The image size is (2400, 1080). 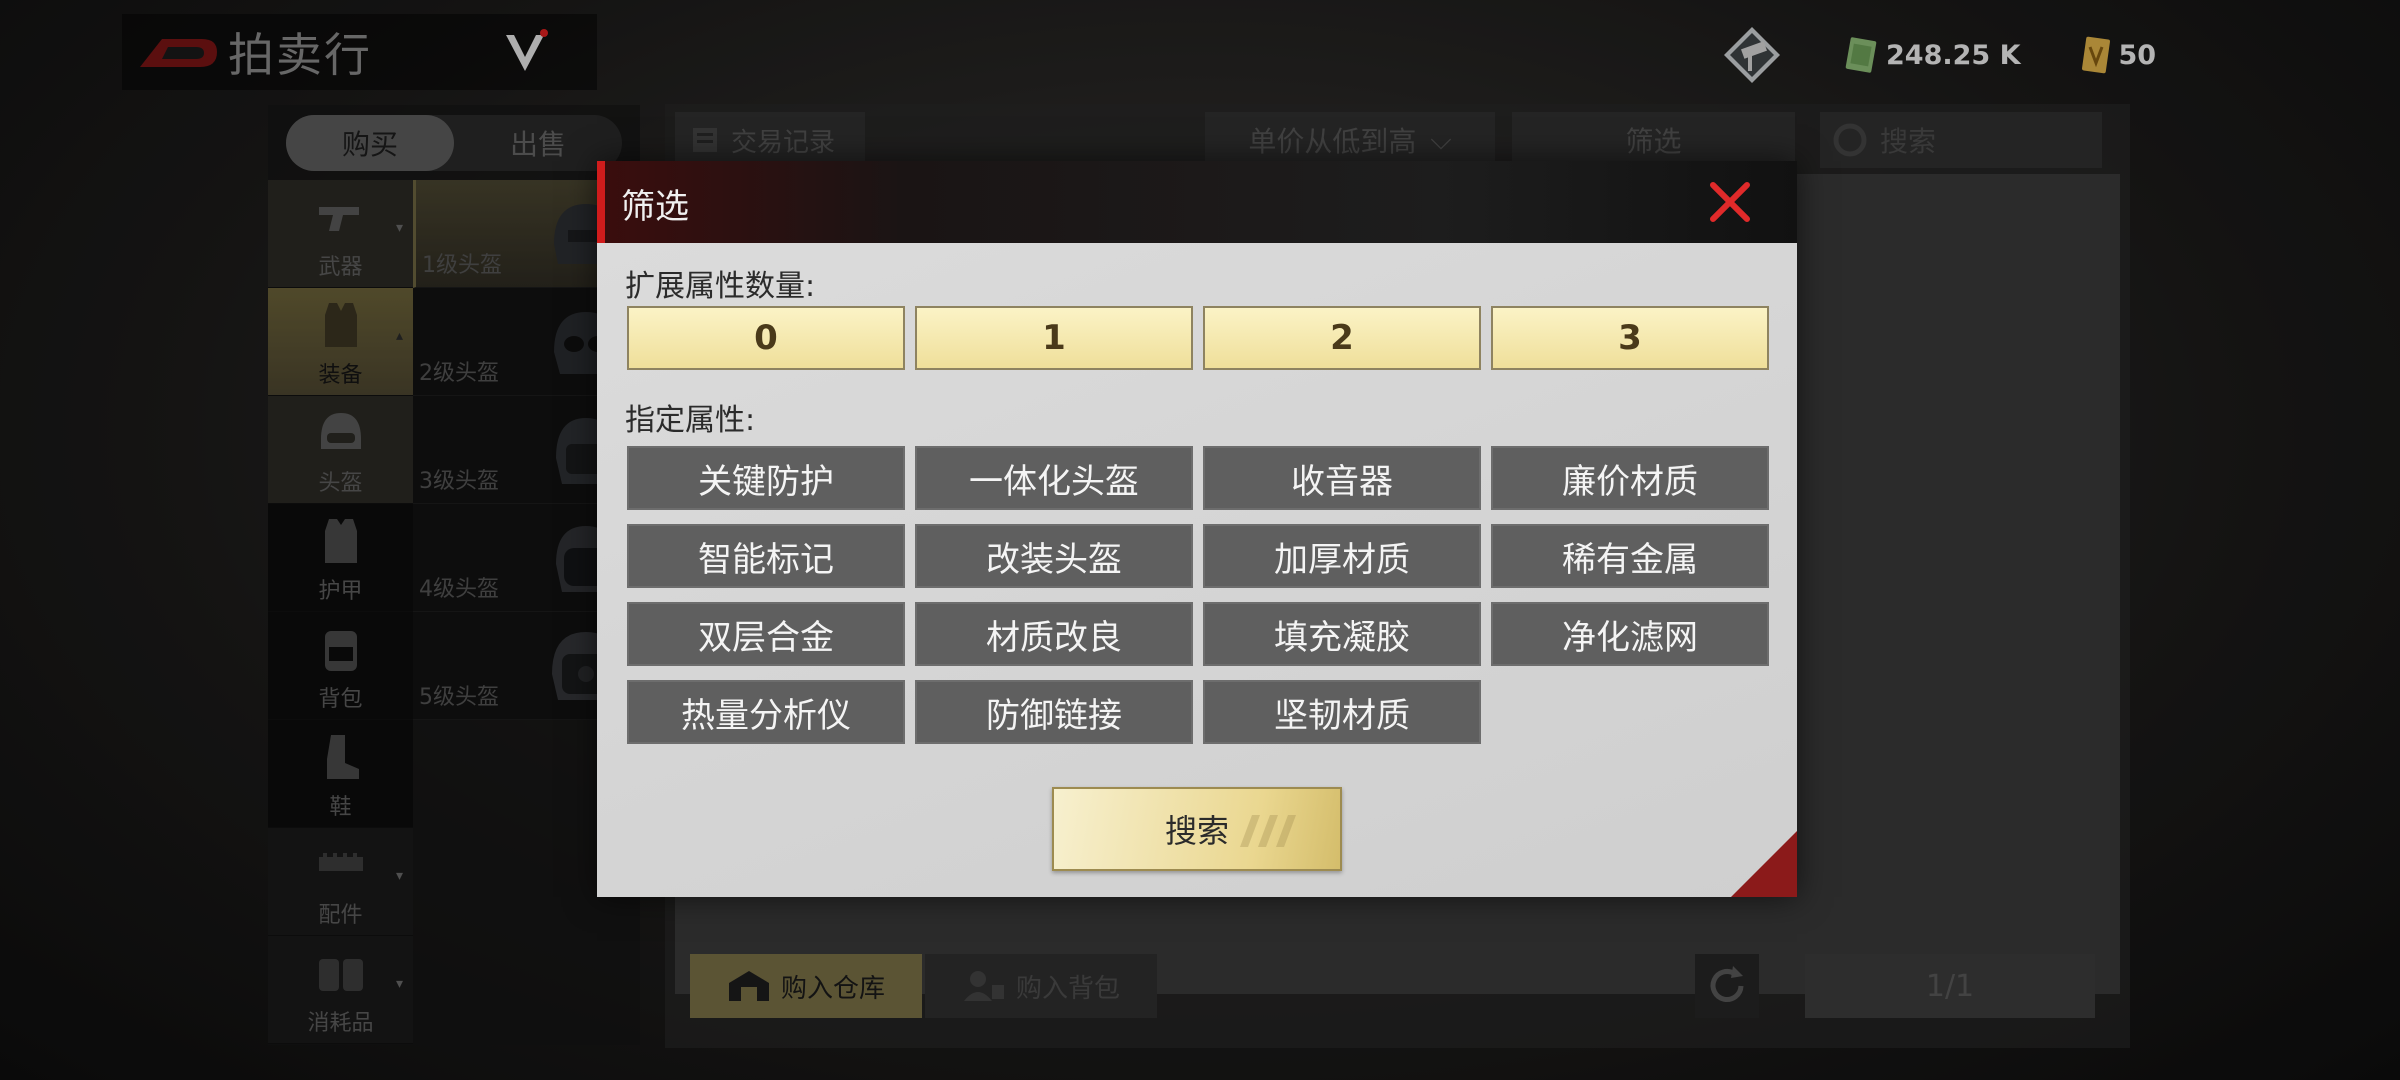 What do you see at coordinates (1630, 634) in the screenshot?
I see `attr-option: 净化滤网` at bounding box center [1630, 634].